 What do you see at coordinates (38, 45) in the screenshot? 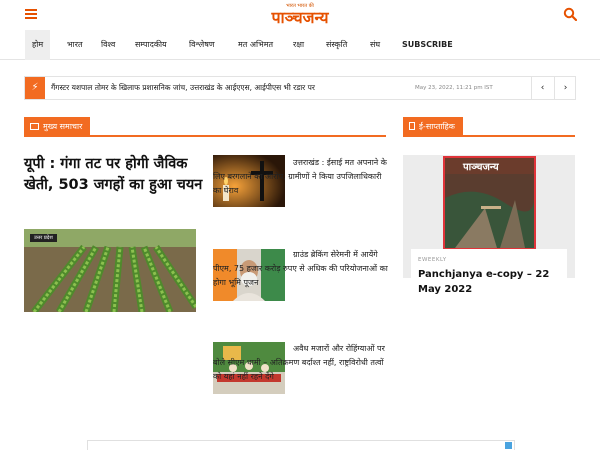
I see `nav-item-home: होम` at bounding box center [38, 45].